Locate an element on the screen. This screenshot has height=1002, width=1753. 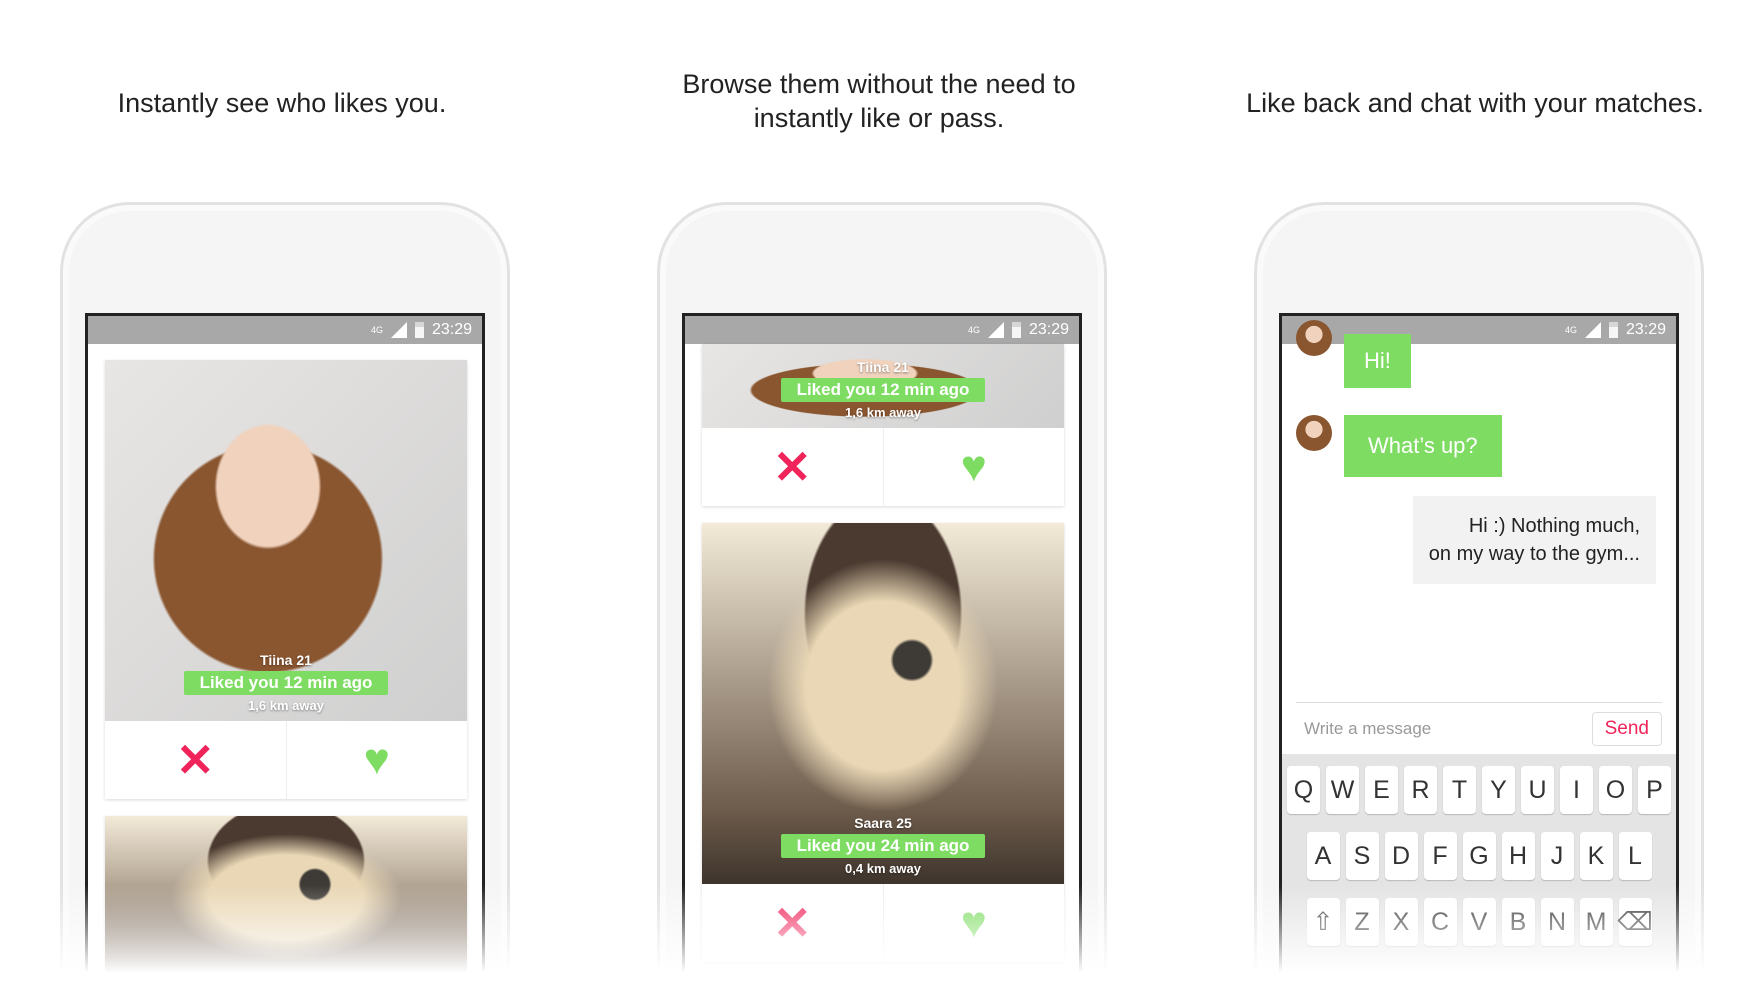
key: U is located at coordinates (1537, 790).